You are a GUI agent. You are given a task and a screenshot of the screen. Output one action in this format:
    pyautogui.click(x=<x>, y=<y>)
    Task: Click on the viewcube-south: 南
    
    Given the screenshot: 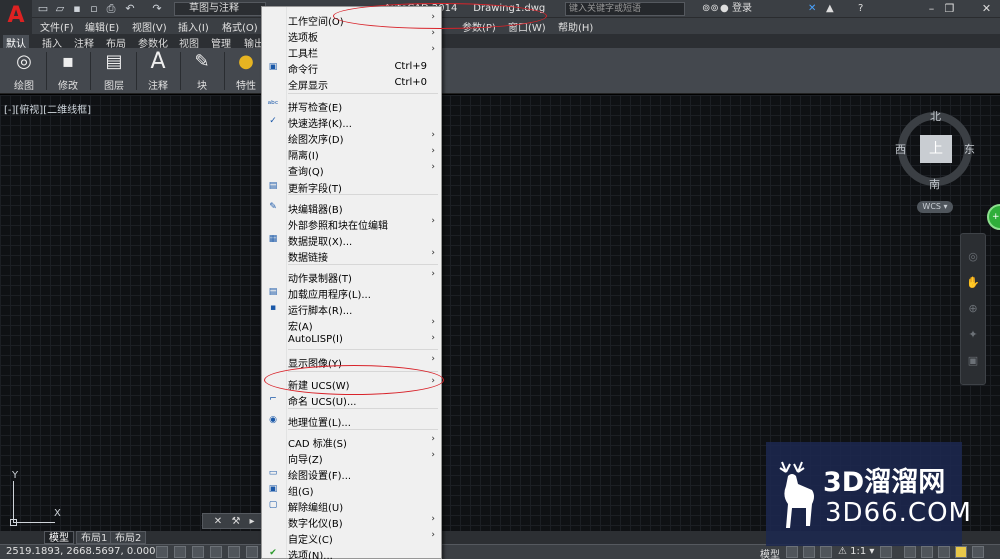 What is the action you would take?
    pyautogui.click(x=934, y=184)
    